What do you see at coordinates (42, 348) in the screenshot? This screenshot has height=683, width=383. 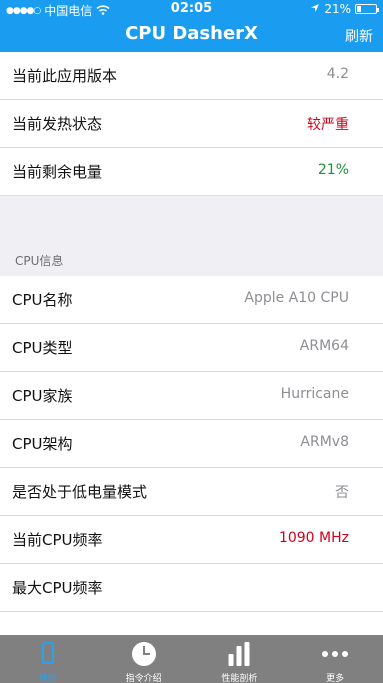 I see `row-label: CPU类型` at bounding box center [42, 348].